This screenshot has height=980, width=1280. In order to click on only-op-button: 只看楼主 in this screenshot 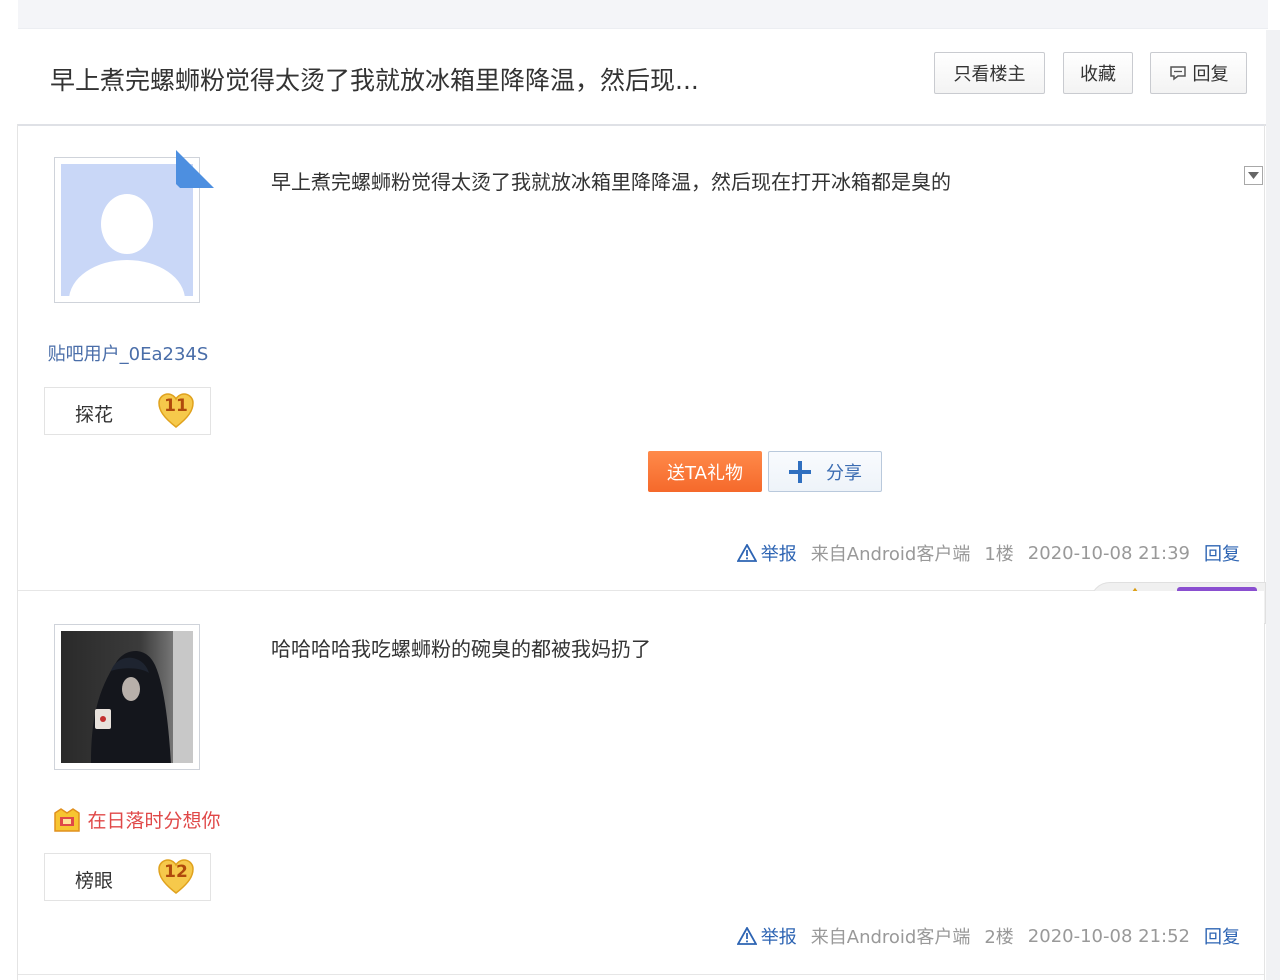, I will do `click(989, 73)`.